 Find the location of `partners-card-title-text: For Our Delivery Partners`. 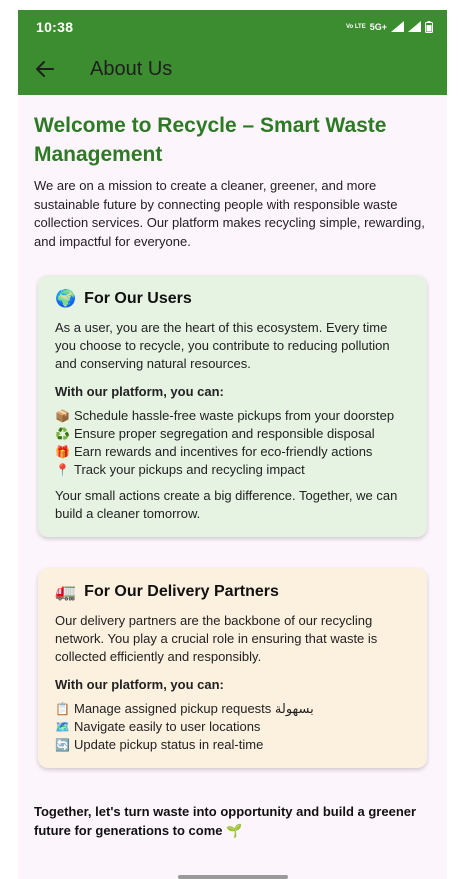

partners-card-title-text: For Our Delivery Partners is located at coordinates (181, 591).